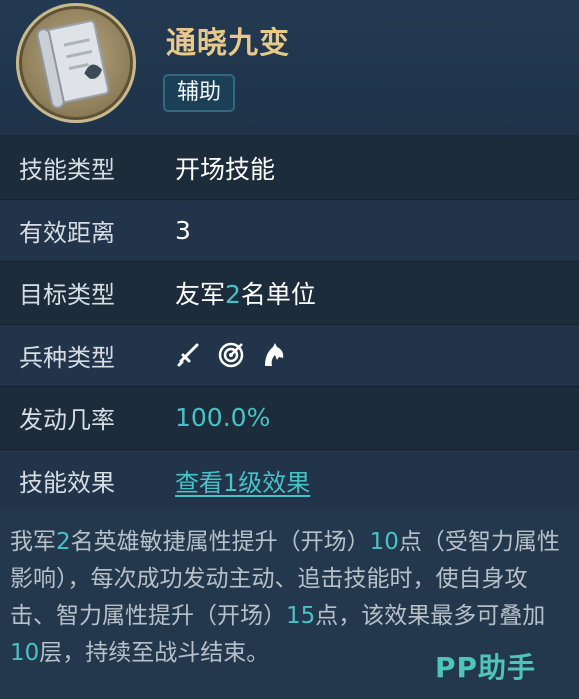 Image resolution: width=579 pixels, height=699 pixels. I want to click on row-label: 技能类型, so click(67, 170).